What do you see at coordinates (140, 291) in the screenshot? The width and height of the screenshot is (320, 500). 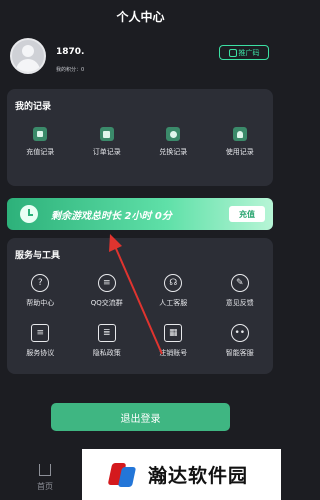 I see `services-row: ? 帮助中心 ≡ QQ交流群 ☊ 人工客服 ✎ 意见反馈` at bounding box center [140, 291].